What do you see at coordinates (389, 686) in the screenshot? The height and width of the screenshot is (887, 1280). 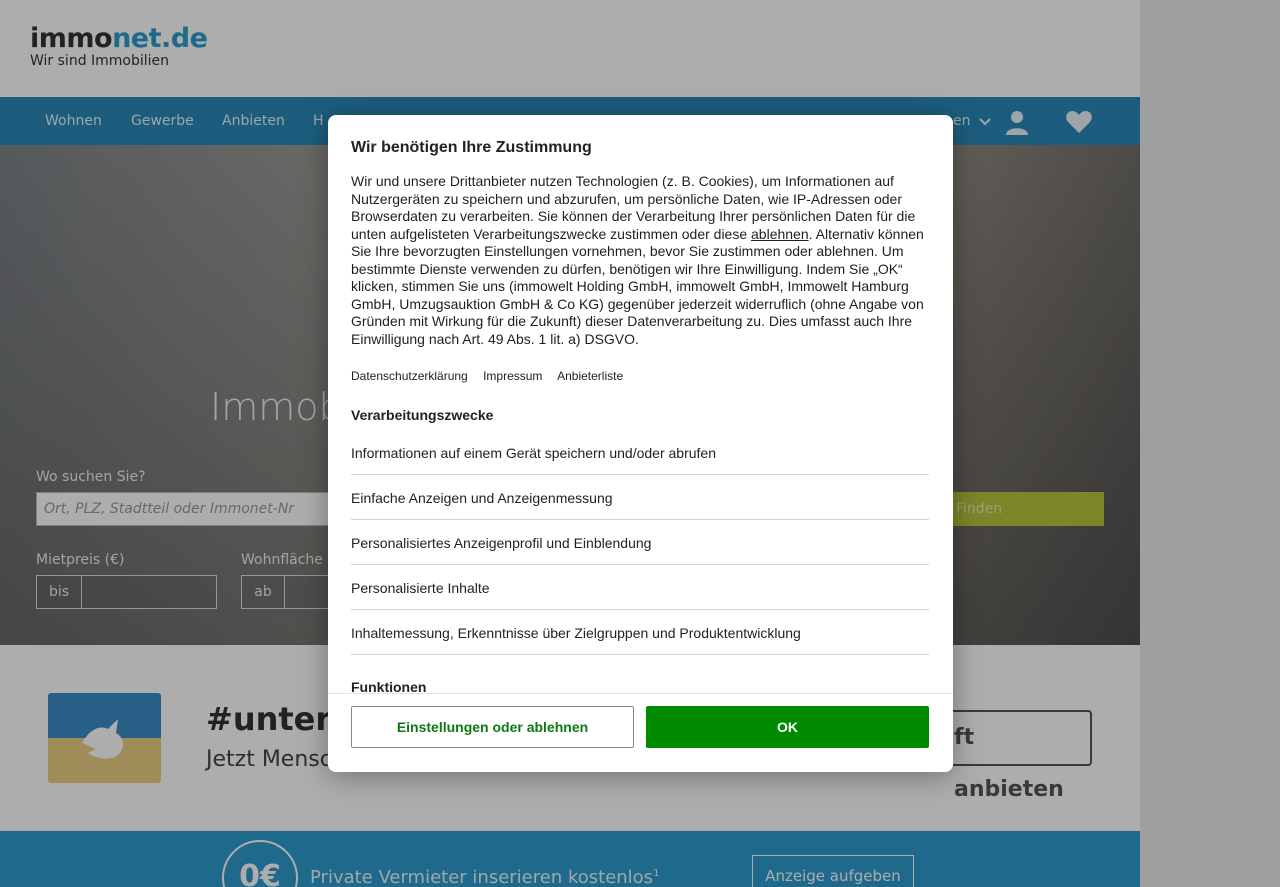 I see `functions-heading: Funktionen` at bounding box center [389, 686].